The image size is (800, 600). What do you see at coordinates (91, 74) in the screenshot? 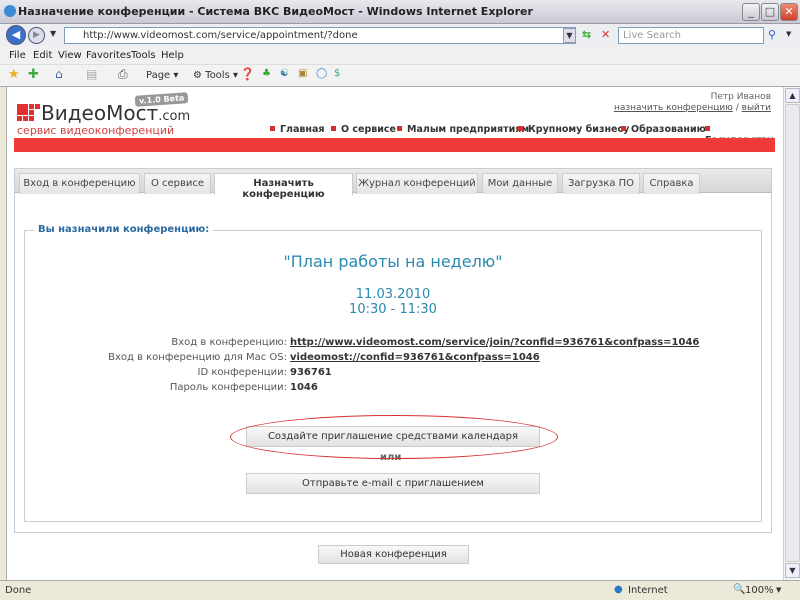
I see `feeds-icon: ▤` at bounding box center [91, 74].